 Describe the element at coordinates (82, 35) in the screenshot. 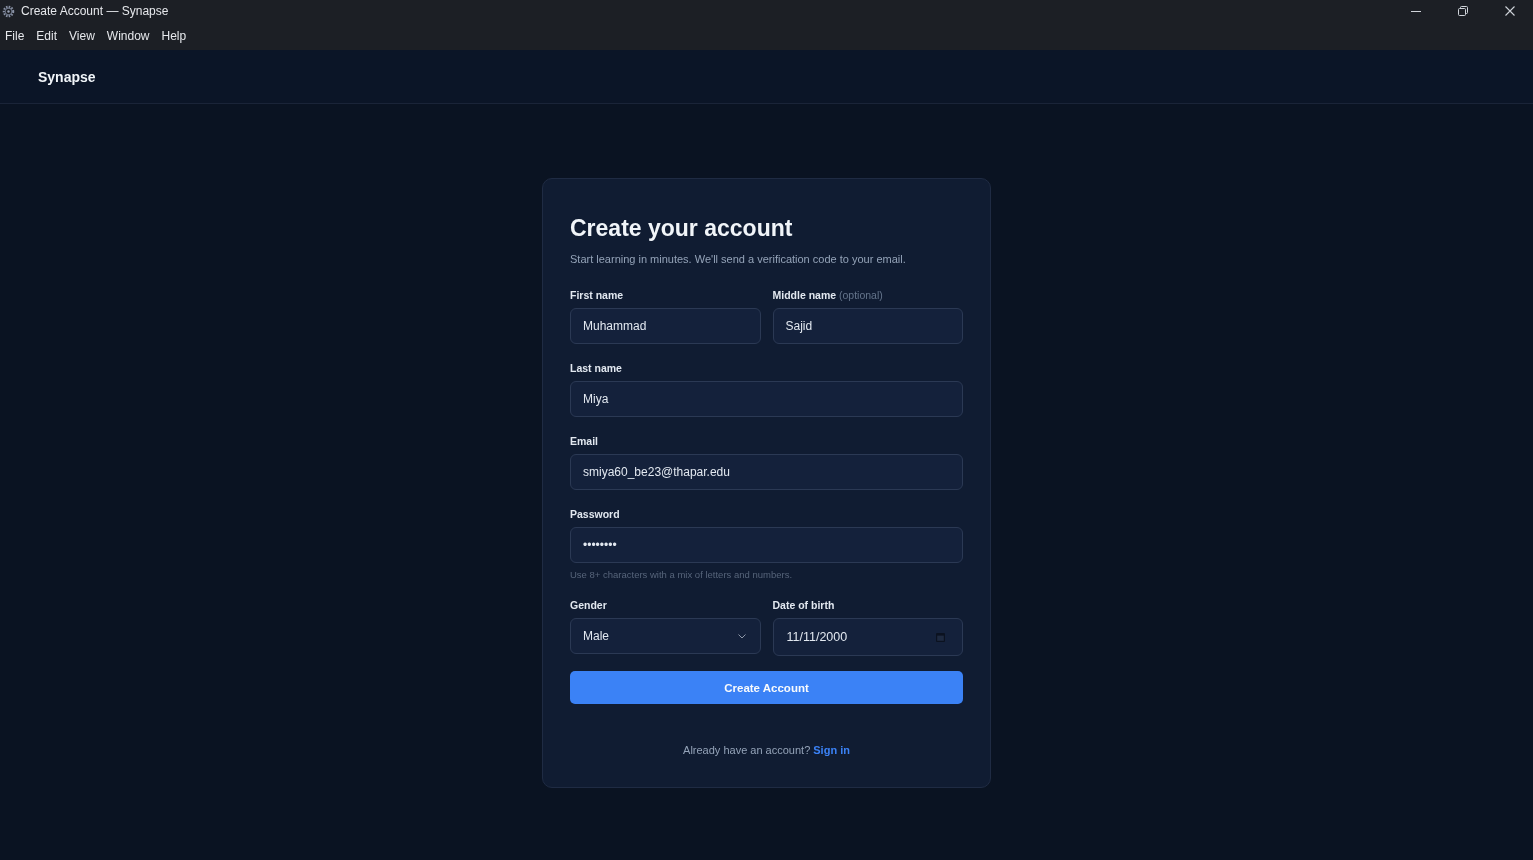

I see `menu-item: View` at that location.